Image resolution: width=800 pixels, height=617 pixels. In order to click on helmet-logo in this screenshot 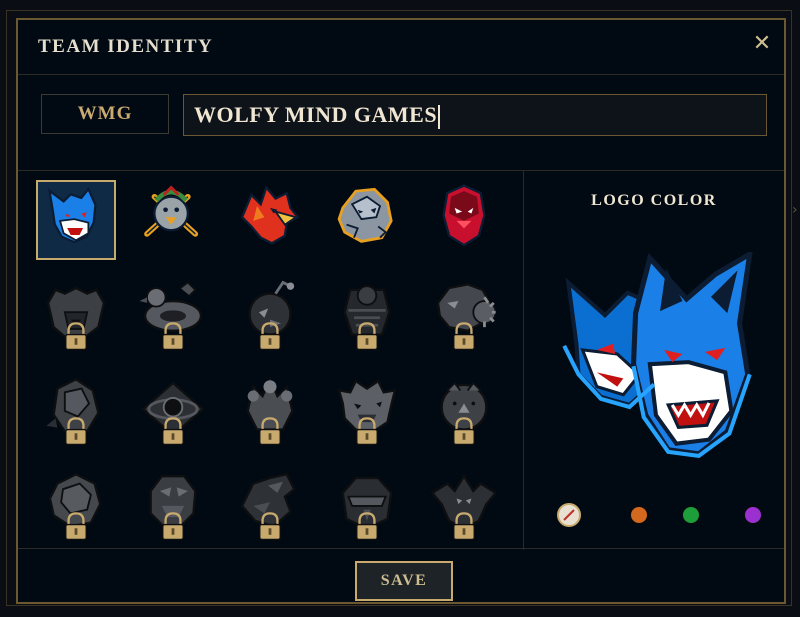, I will do `click(367, 505)`.